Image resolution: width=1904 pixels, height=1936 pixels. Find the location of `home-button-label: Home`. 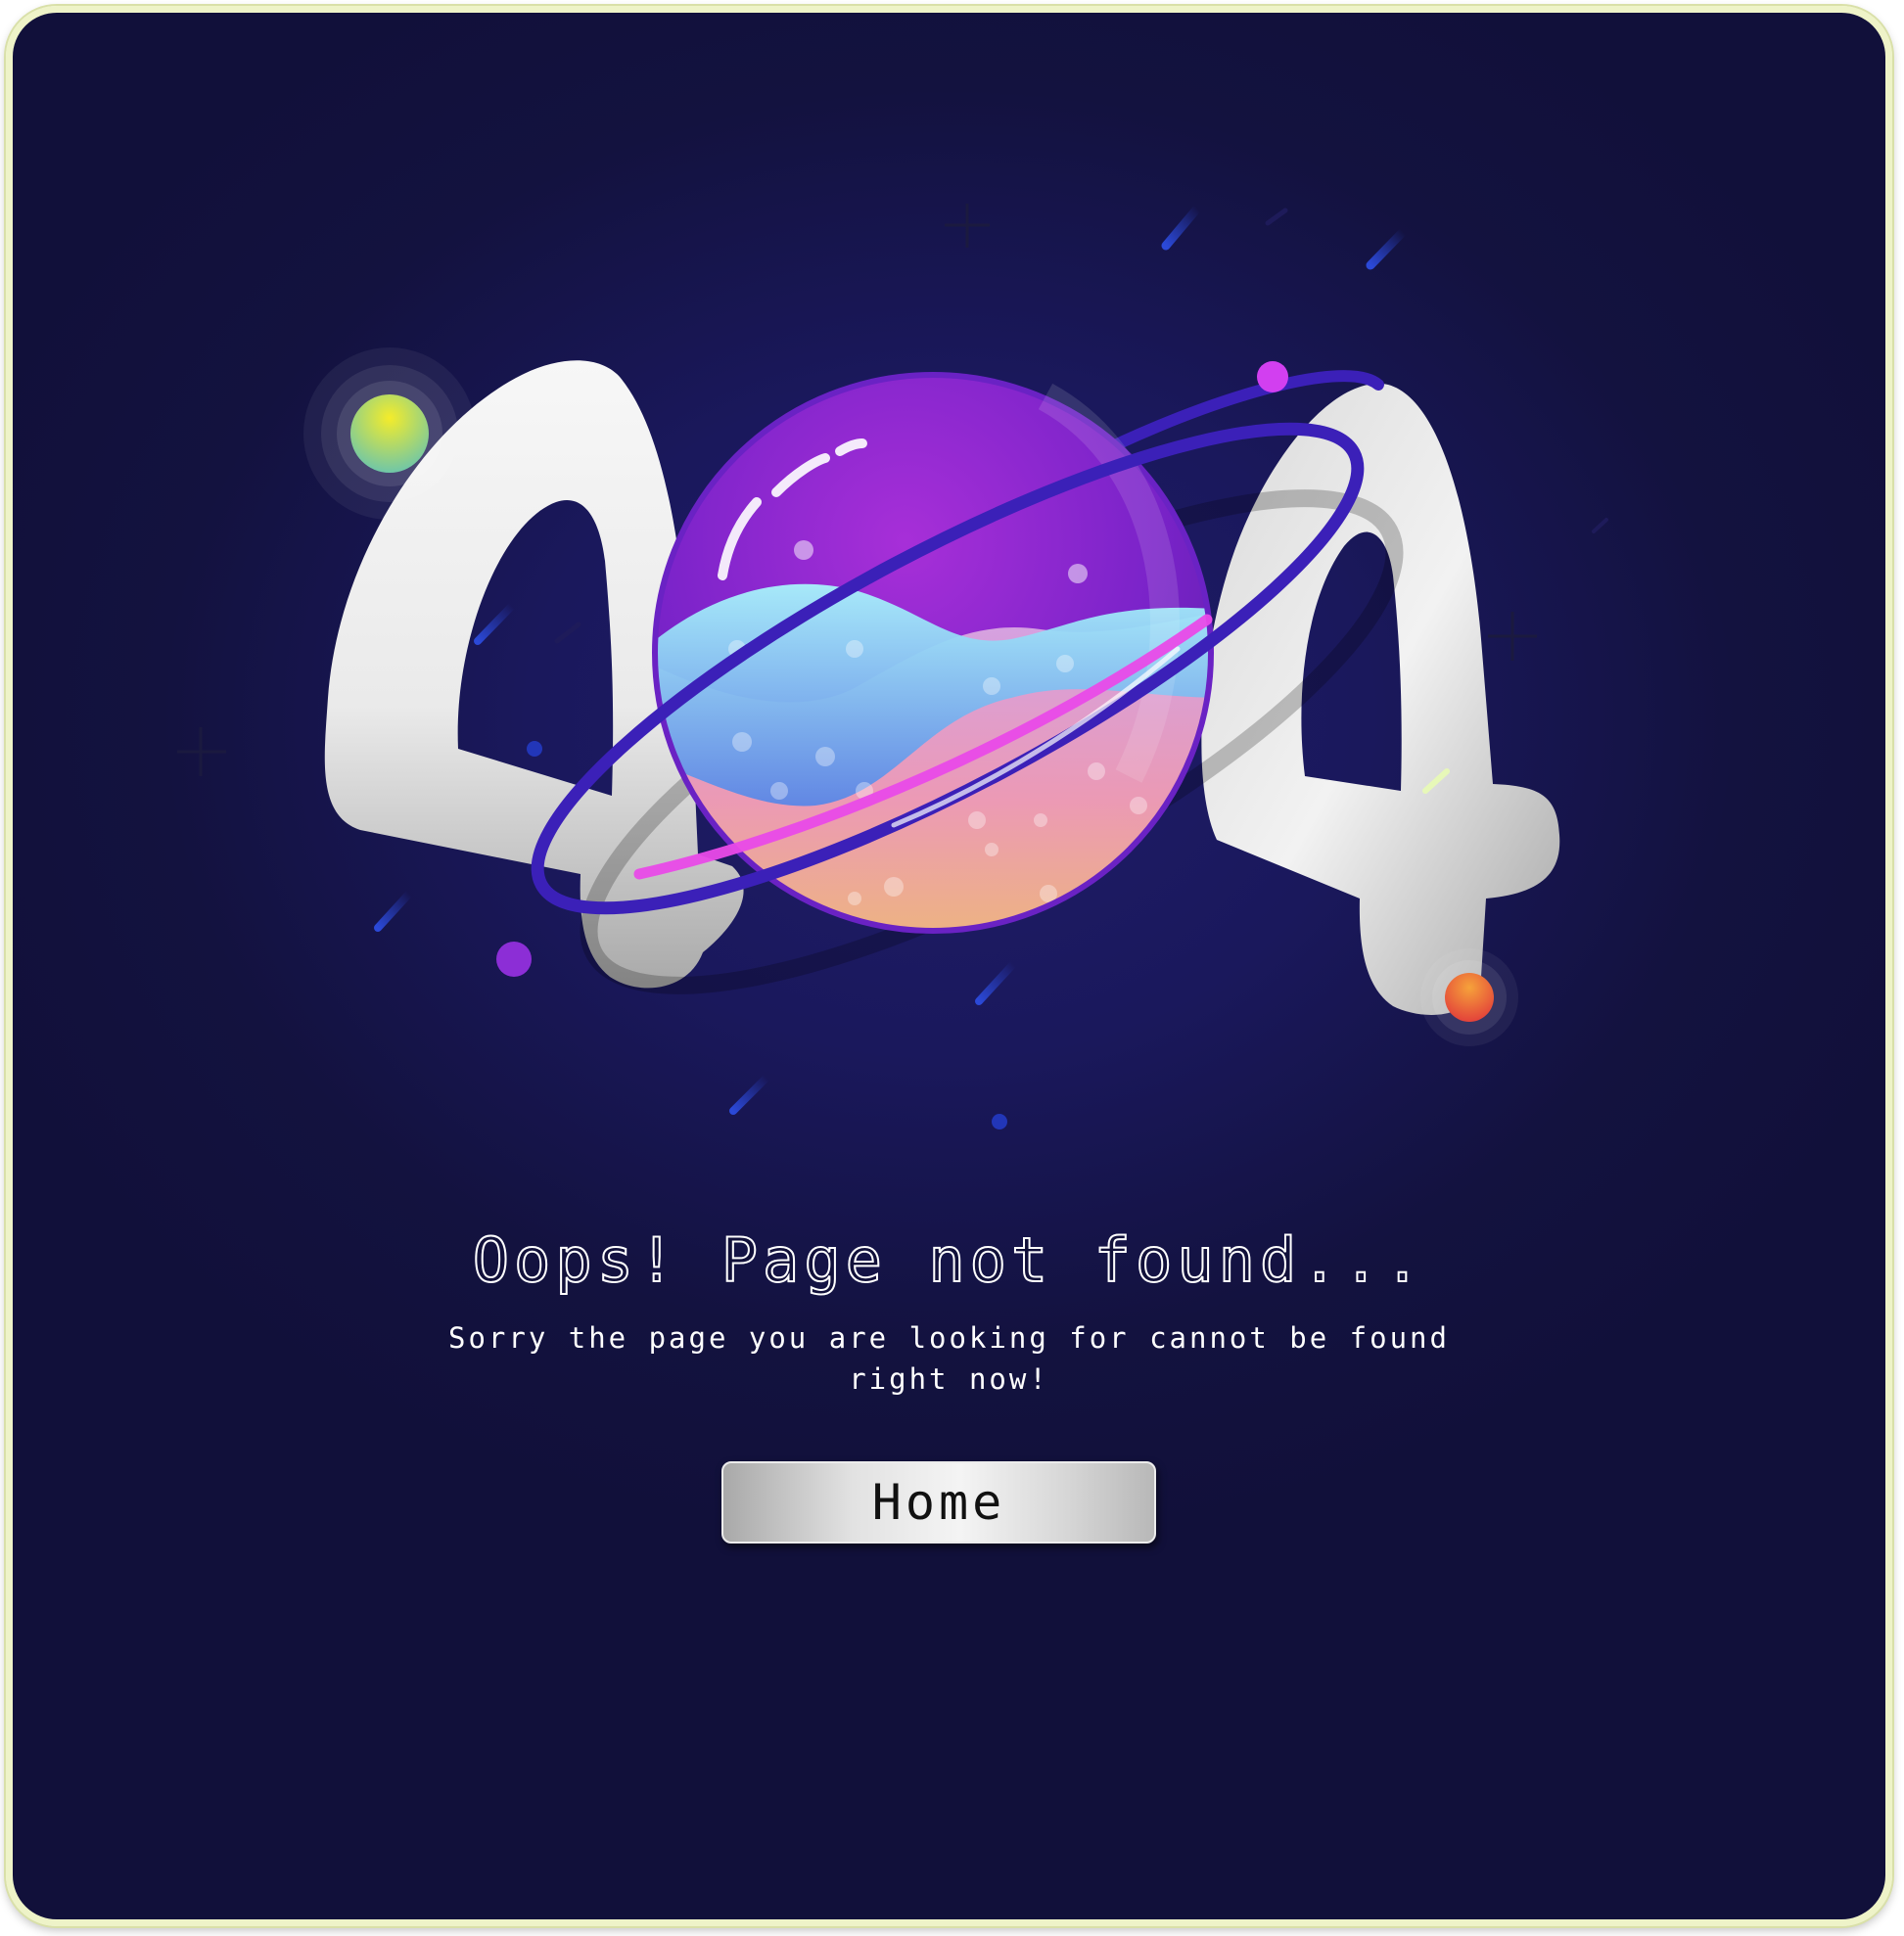

home-button-label: Home is located at coordinates (938, 1502).